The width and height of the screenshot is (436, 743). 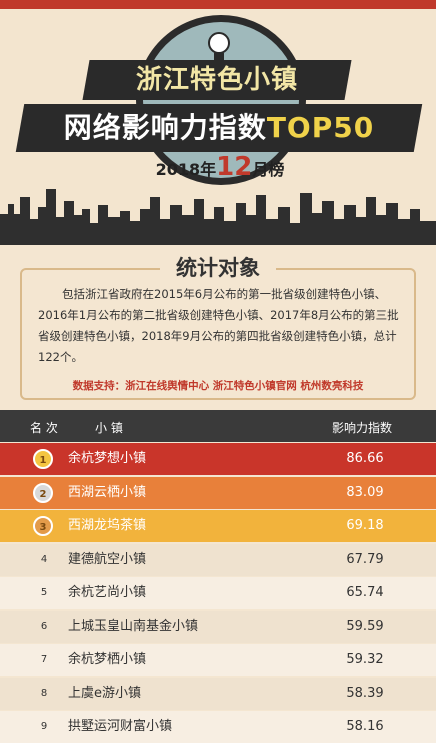 What do you see at coordinates (362, 428) in the screenshot?
I see `header-score: 影响力指数` at bounding box center [362, 428].